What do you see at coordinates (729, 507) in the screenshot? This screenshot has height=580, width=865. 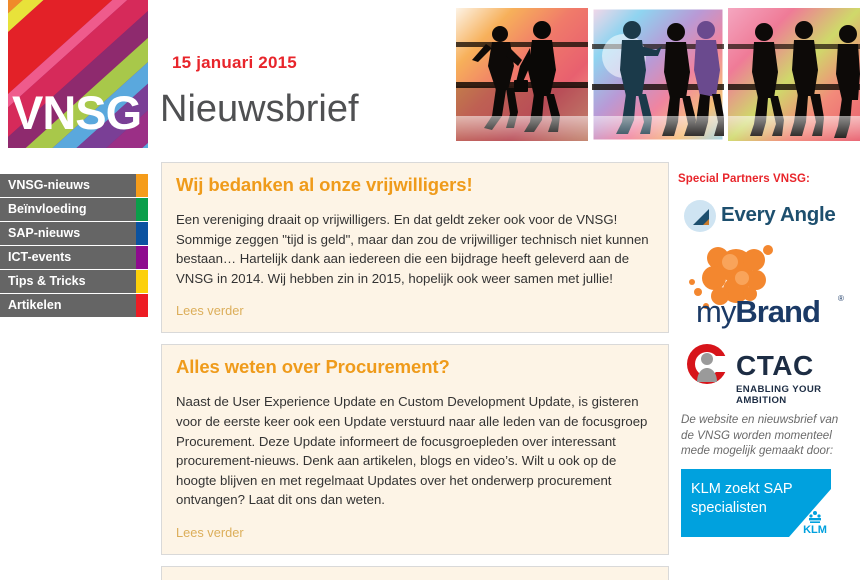 I see `klm-ad-line2: specialisten` at bounding box center [729, 507].